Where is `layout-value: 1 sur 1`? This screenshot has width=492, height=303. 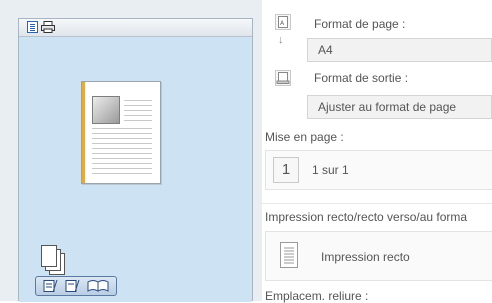
layout-value: 1 sur 1 is located at coordinates (330, 170).